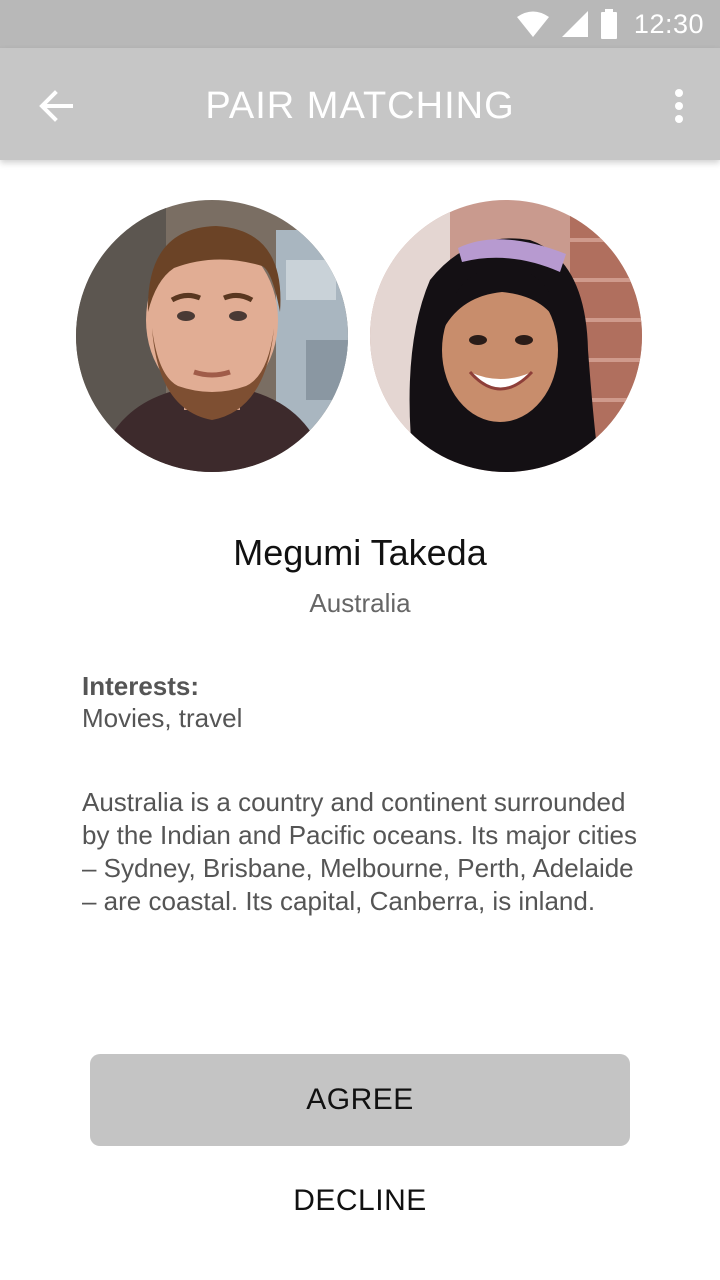 This screenshot has height=1280, width=720. I want to click on interests-value: Movies, travel, so click(162, 718).